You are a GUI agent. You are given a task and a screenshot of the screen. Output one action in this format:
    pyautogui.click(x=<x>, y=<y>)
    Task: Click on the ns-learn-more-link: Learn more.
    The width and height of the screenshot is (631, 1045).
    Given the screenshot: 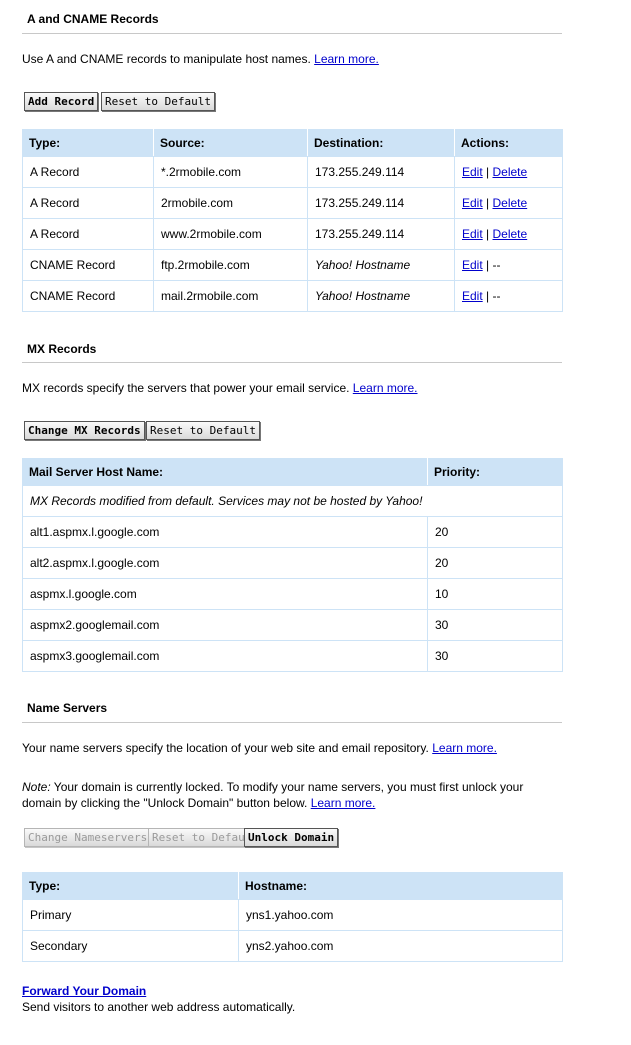 What is the action you would take?
    pyautogui.click(x=464, y=748)
    